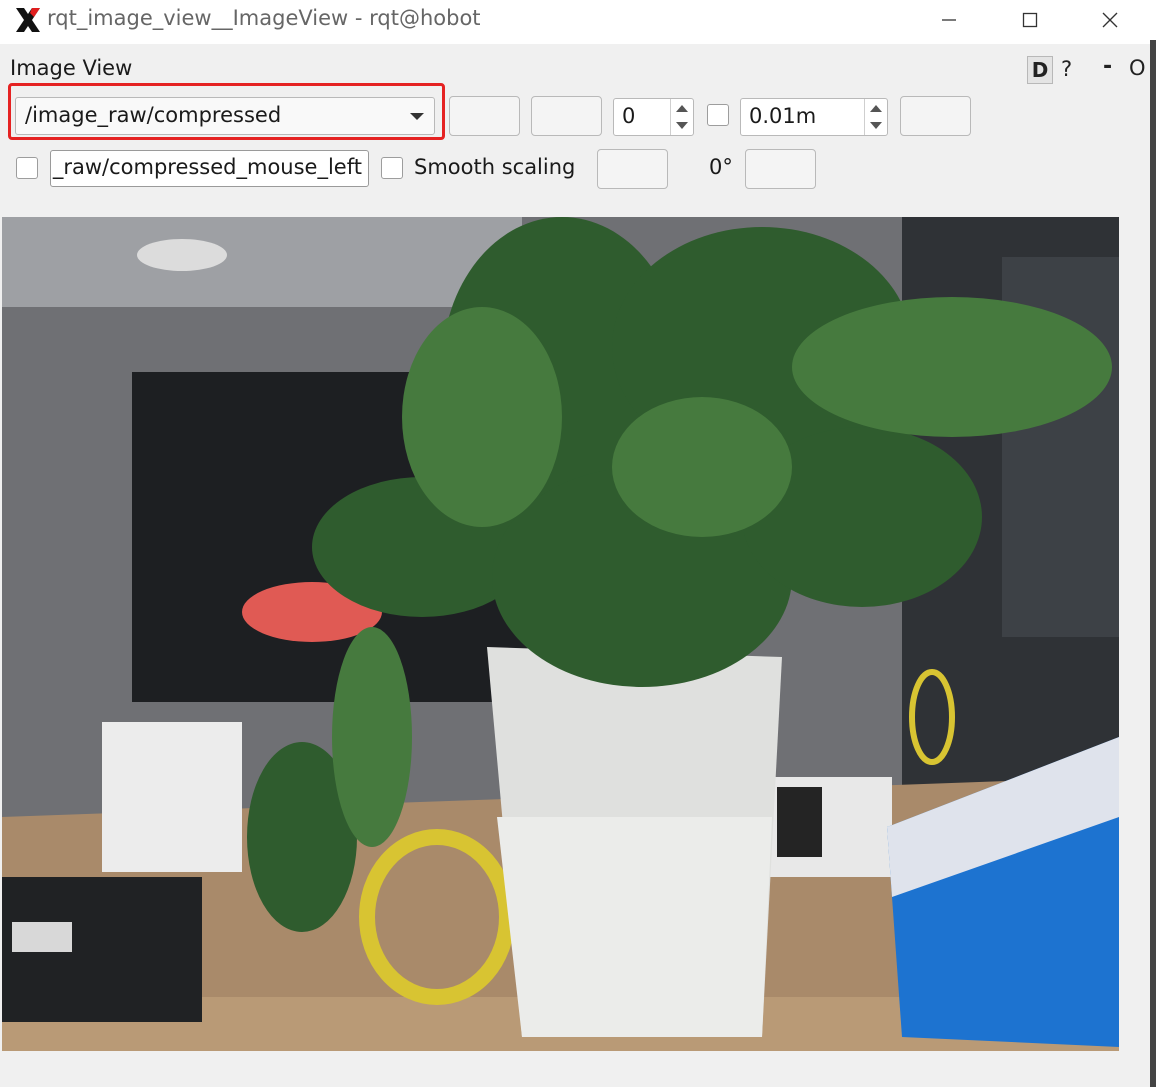  I want to click on rotation-label: 0°, so click(721, 167).